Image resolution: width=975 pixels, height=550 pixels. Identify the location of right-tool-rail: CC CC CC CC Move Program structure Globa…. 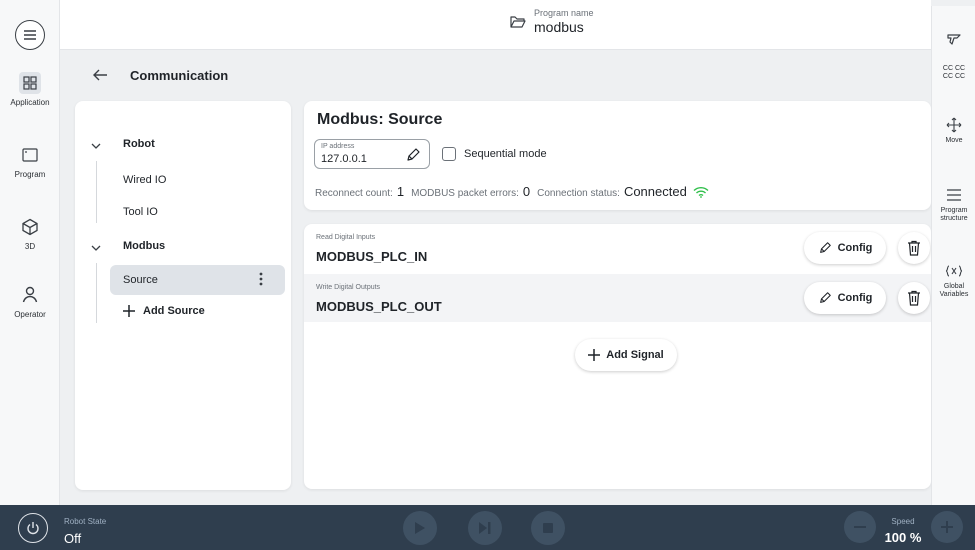
(953, 255).